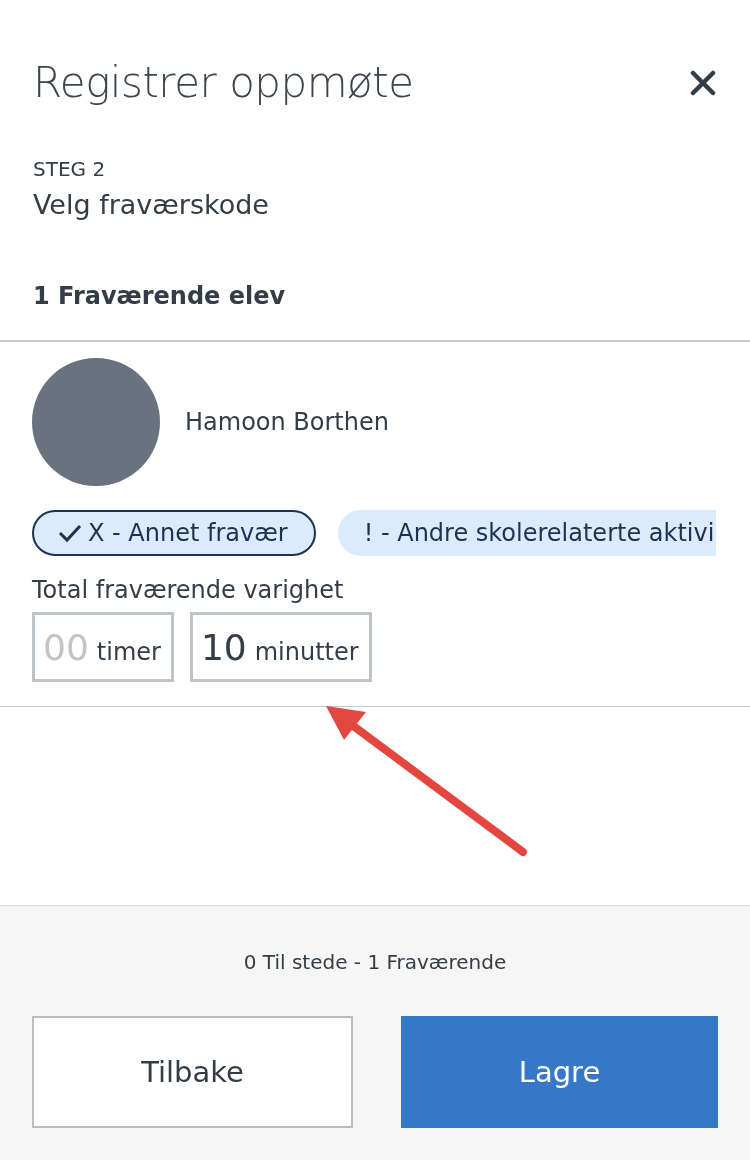  What do you see at coordinates (160, 297) in the screenshot?
I see `absent-heading: 1 Fraværende elev` at bounding box center [160, 297].